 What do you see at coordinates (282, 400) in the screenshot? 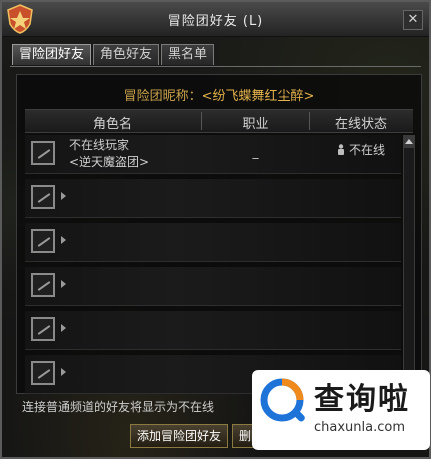
I see `search-logo-icon` at bounding box center [282, 400].